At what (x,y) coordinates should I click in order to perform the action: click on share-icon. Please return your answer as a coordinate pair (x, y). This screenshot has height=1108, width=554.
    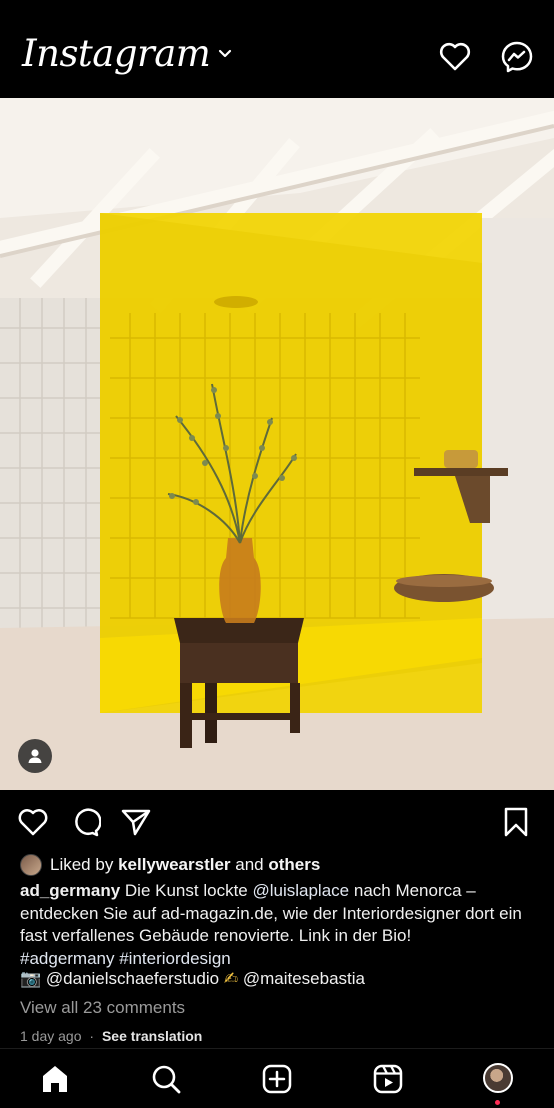
    Looking at the image, I should click on (136, 822).